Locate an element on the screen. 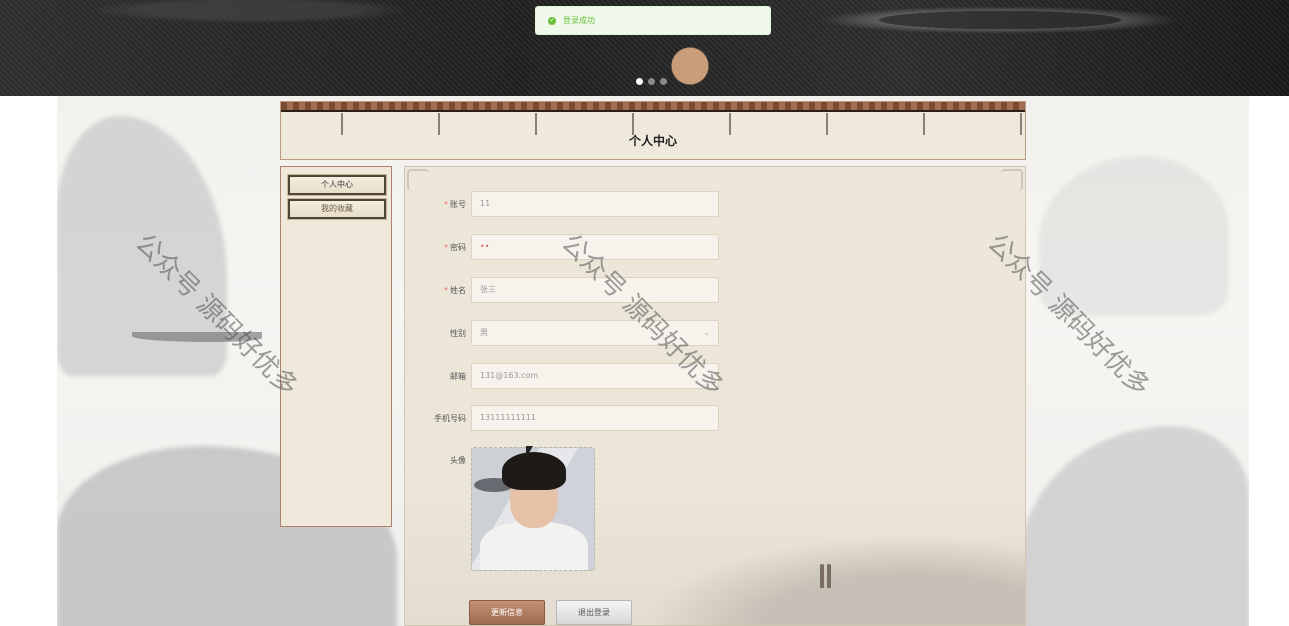  gender-select: 男 ⌄ is located at coordinates (595, 333).